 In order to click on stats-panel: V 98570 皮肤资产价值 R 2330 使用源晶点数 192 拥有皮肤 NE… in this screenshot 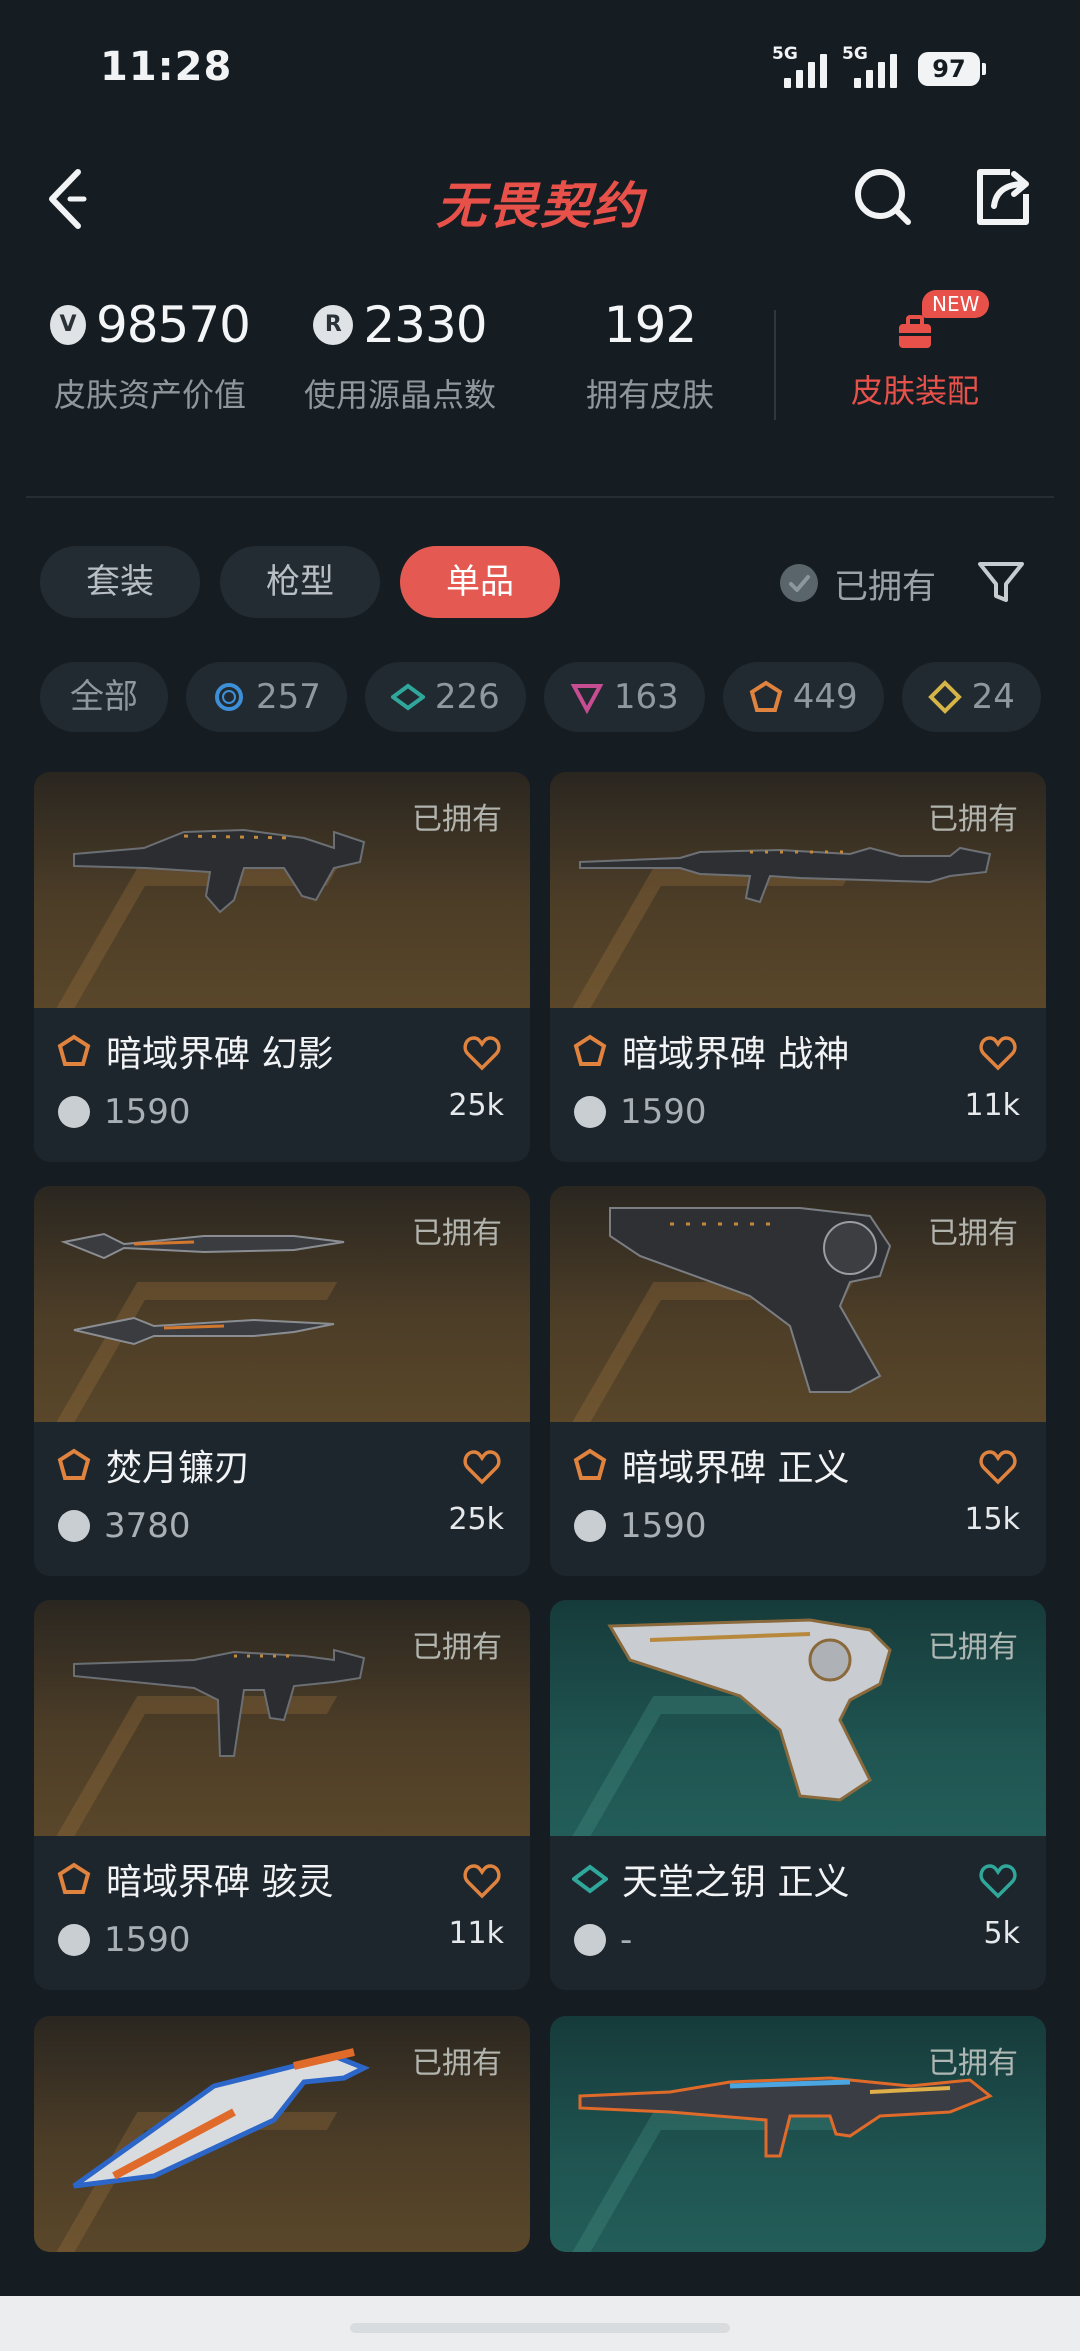, I will do `click(540, 375)`.